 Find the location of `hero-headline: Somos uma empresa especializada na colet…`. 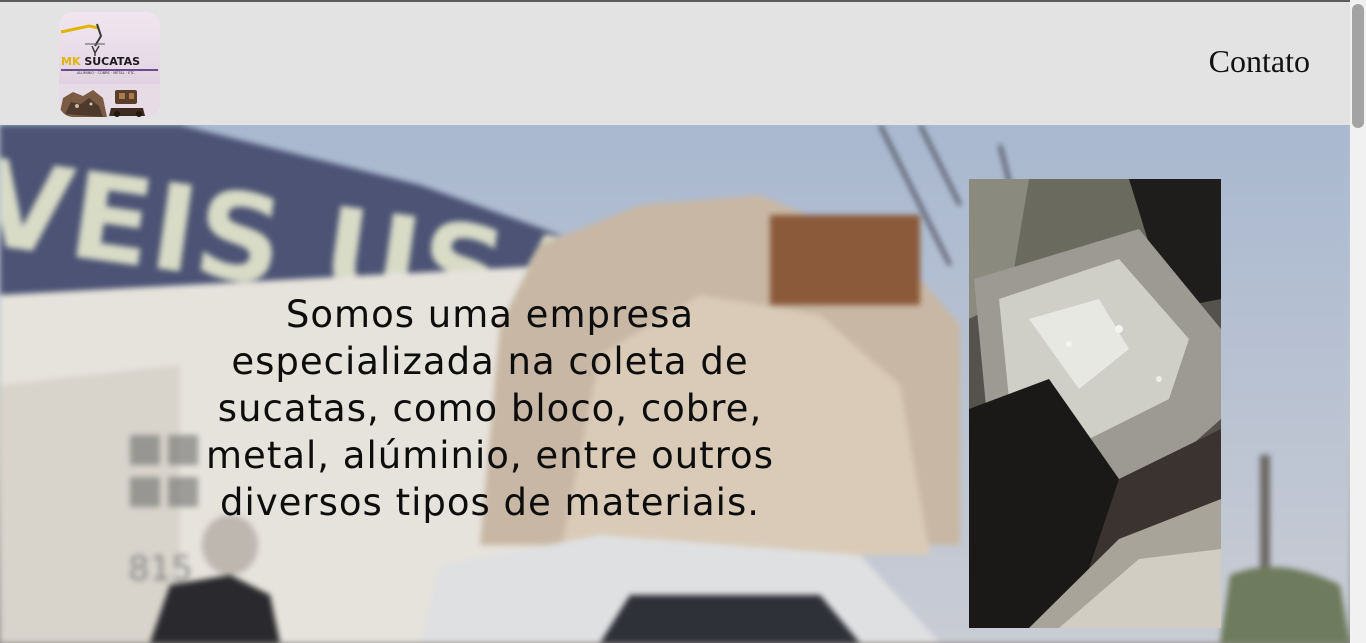

hero-headline: Somos uma empresa especializada na colet… is located at coordinates (490, 408).